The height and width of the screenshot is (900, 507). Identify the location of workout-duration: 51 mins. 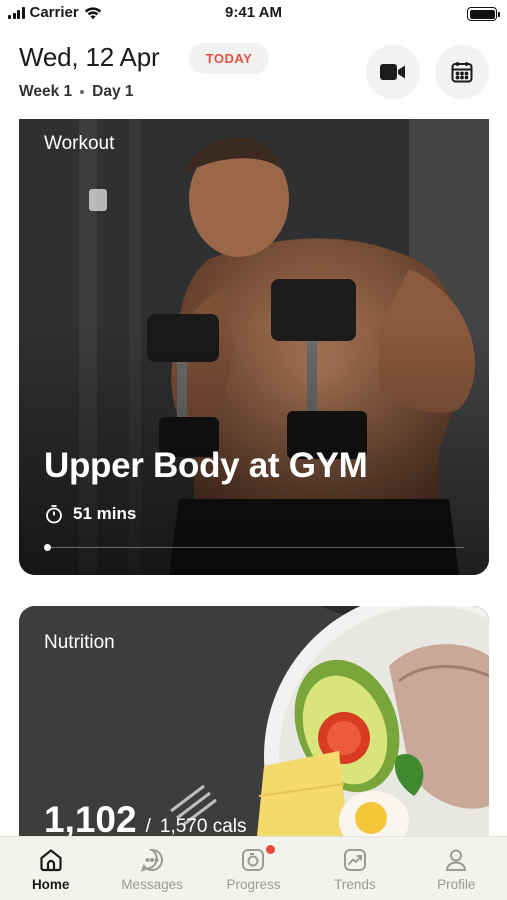
(90, 514).